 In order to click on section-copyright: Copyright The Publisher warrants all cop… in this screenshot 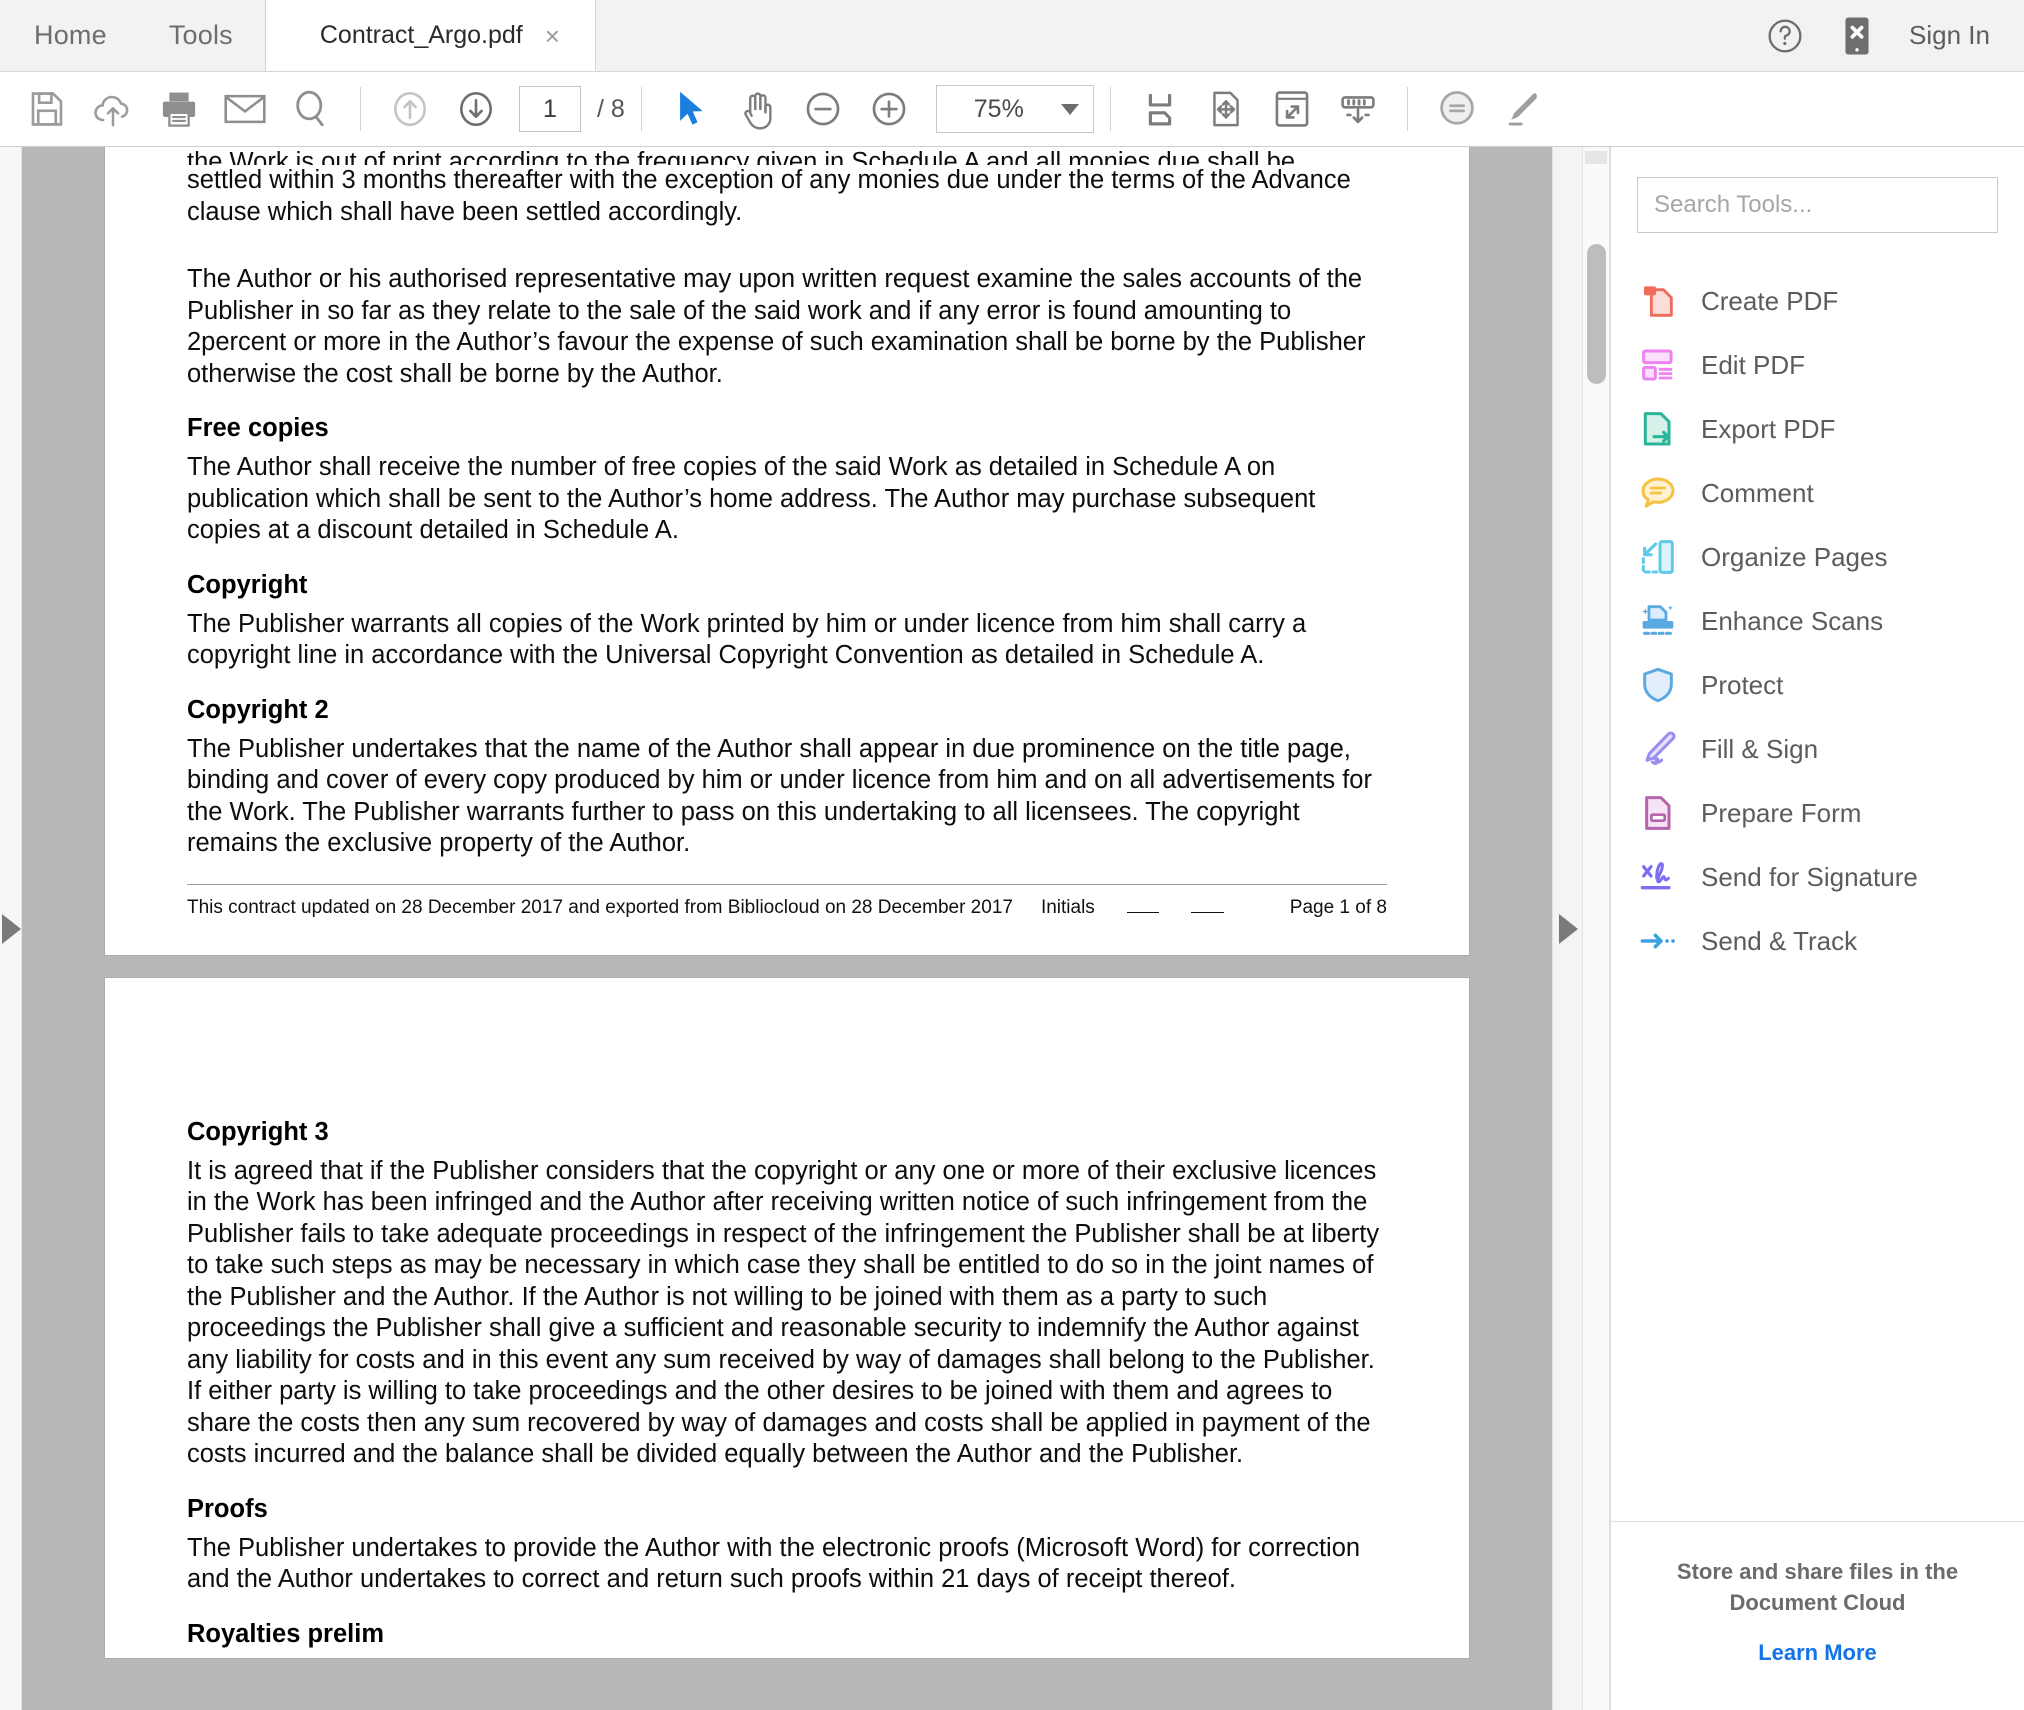, I will do `click(787, 621)`.